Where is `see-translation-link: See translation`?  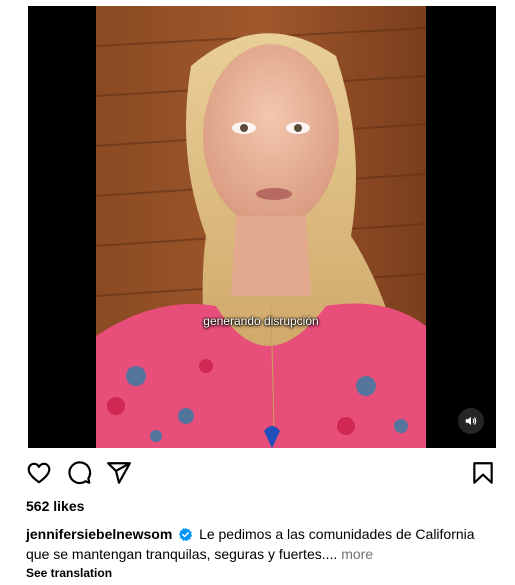 see-translation-link: See translation is located at coordinates (69, 573).